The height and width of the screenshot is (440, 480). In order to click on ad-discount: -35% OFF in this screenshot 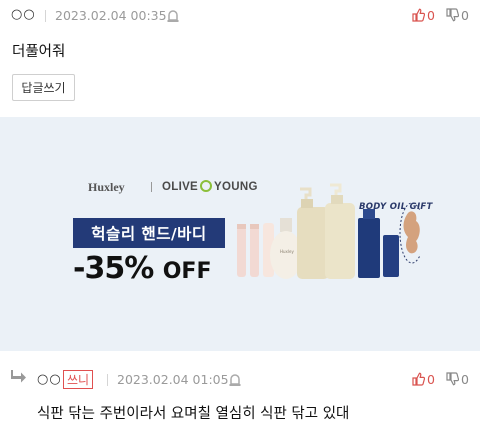, I will do `click(142, 268)`.